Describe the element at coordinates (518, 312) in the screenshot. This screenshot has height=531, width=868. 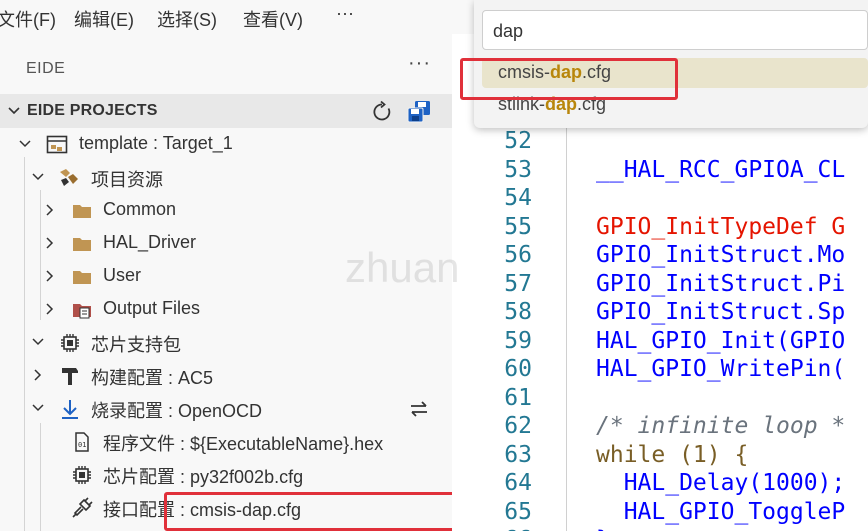
I see `line-number: 58` at that location.